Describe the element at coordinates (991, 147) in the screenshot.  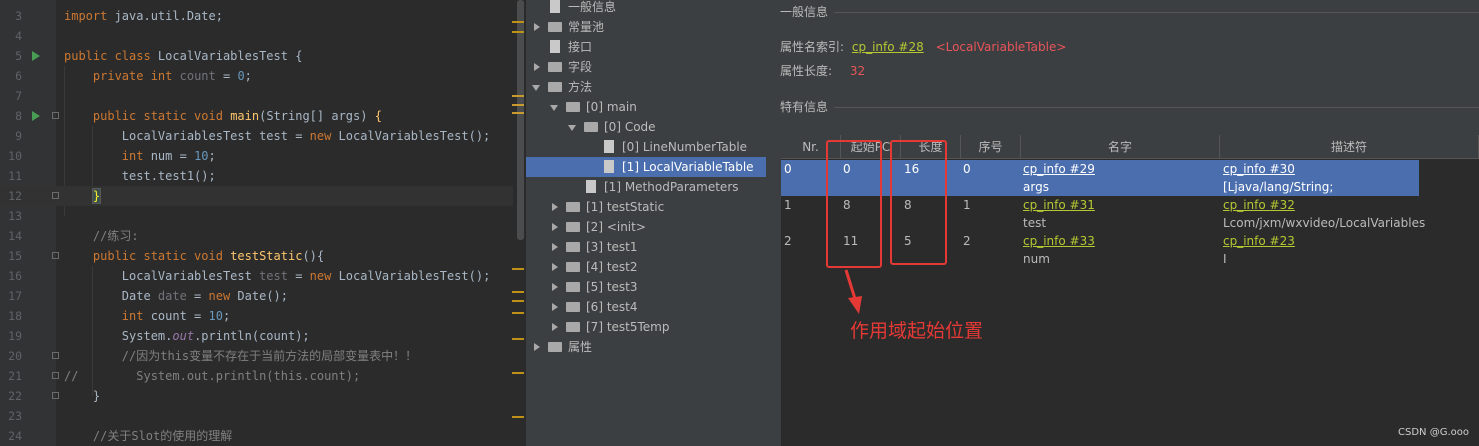
I see `column-header-index: 序号` at that location.